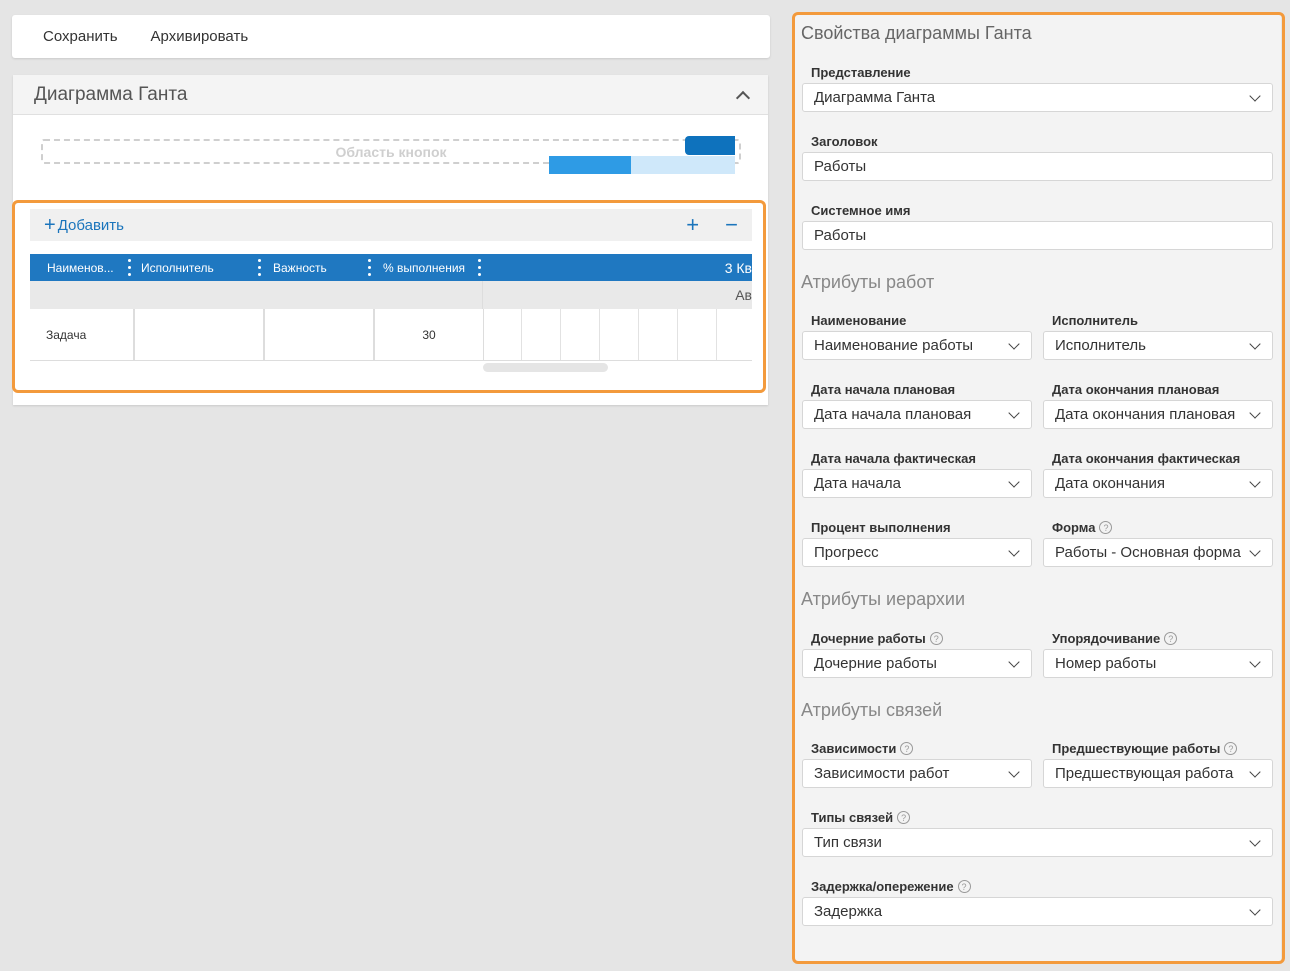  I want to click on collapse-chevron-icon, so click(743, 97).